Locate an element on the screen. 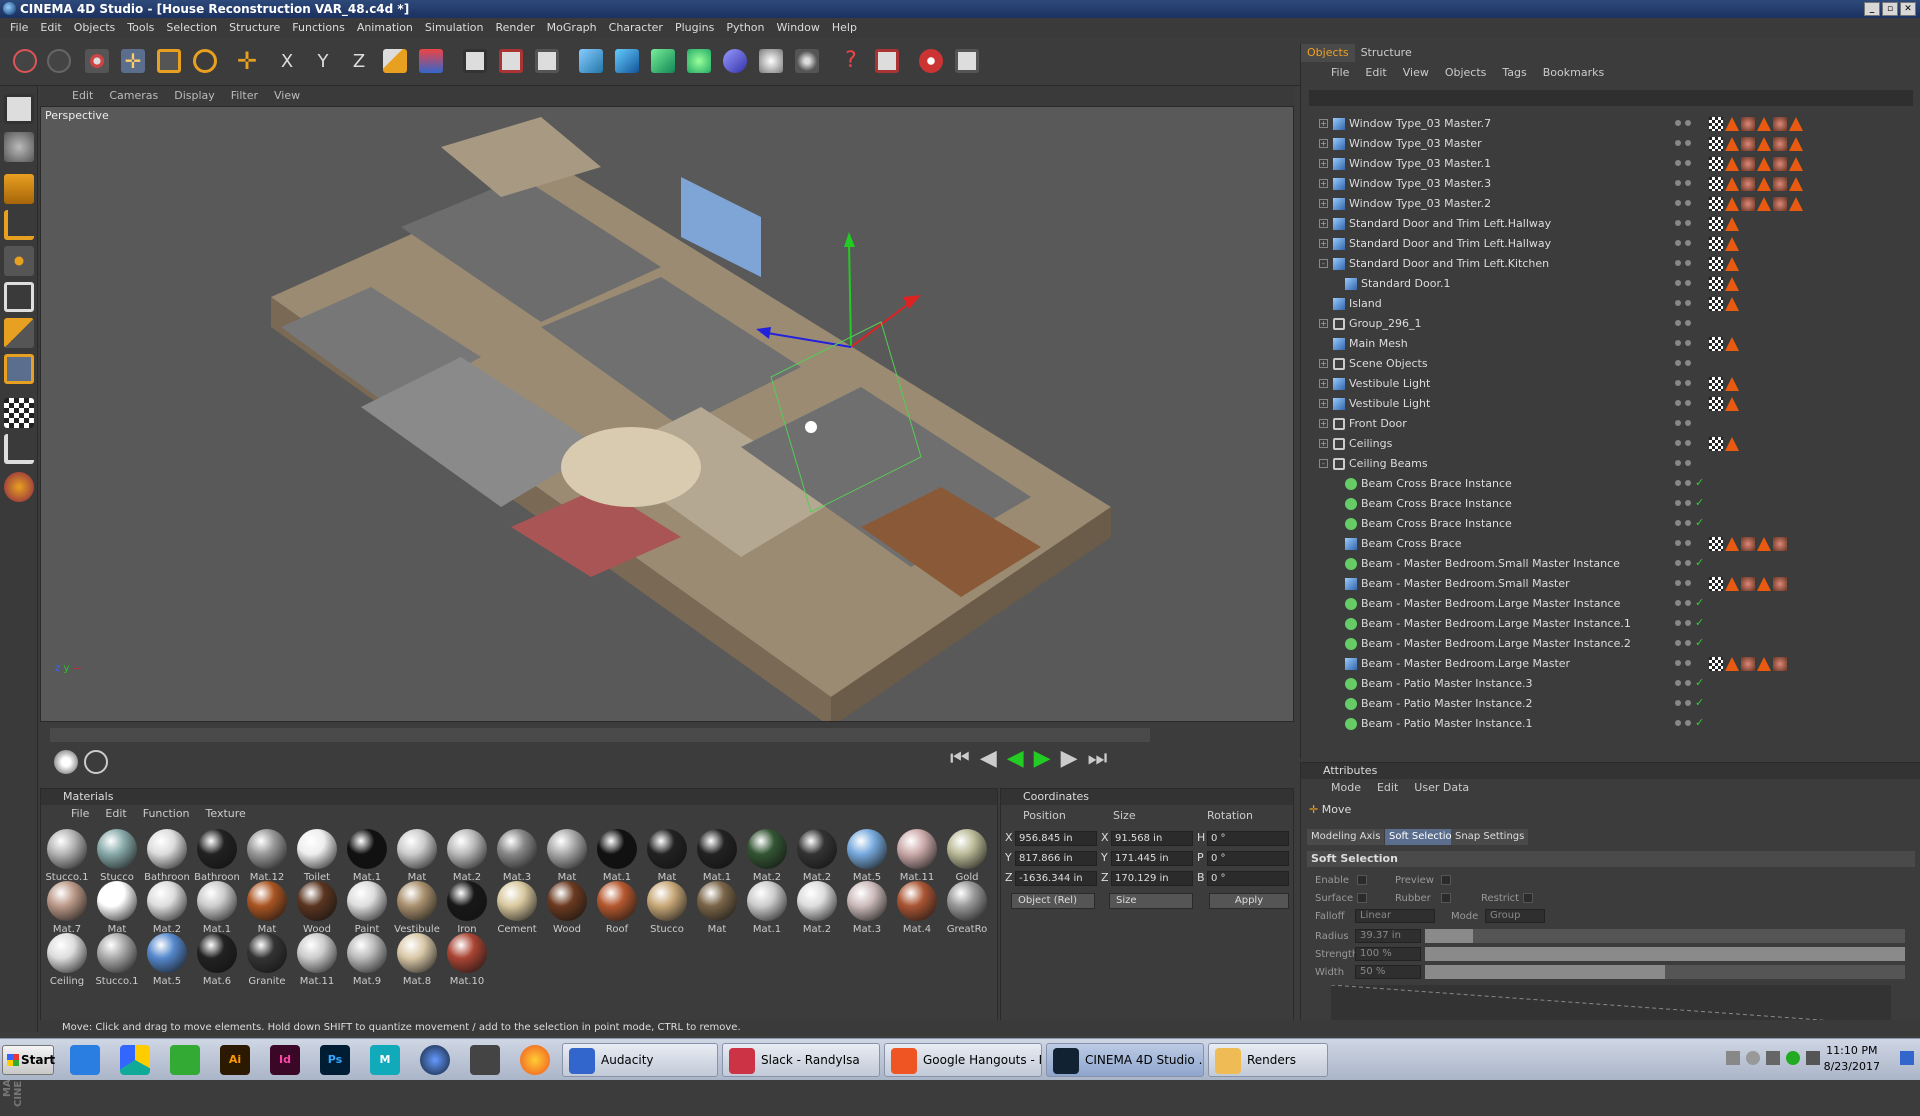 Image resolution: width=1920 pixels, height=1116 pixels. particles-icon is located at coordinates (807, 61).